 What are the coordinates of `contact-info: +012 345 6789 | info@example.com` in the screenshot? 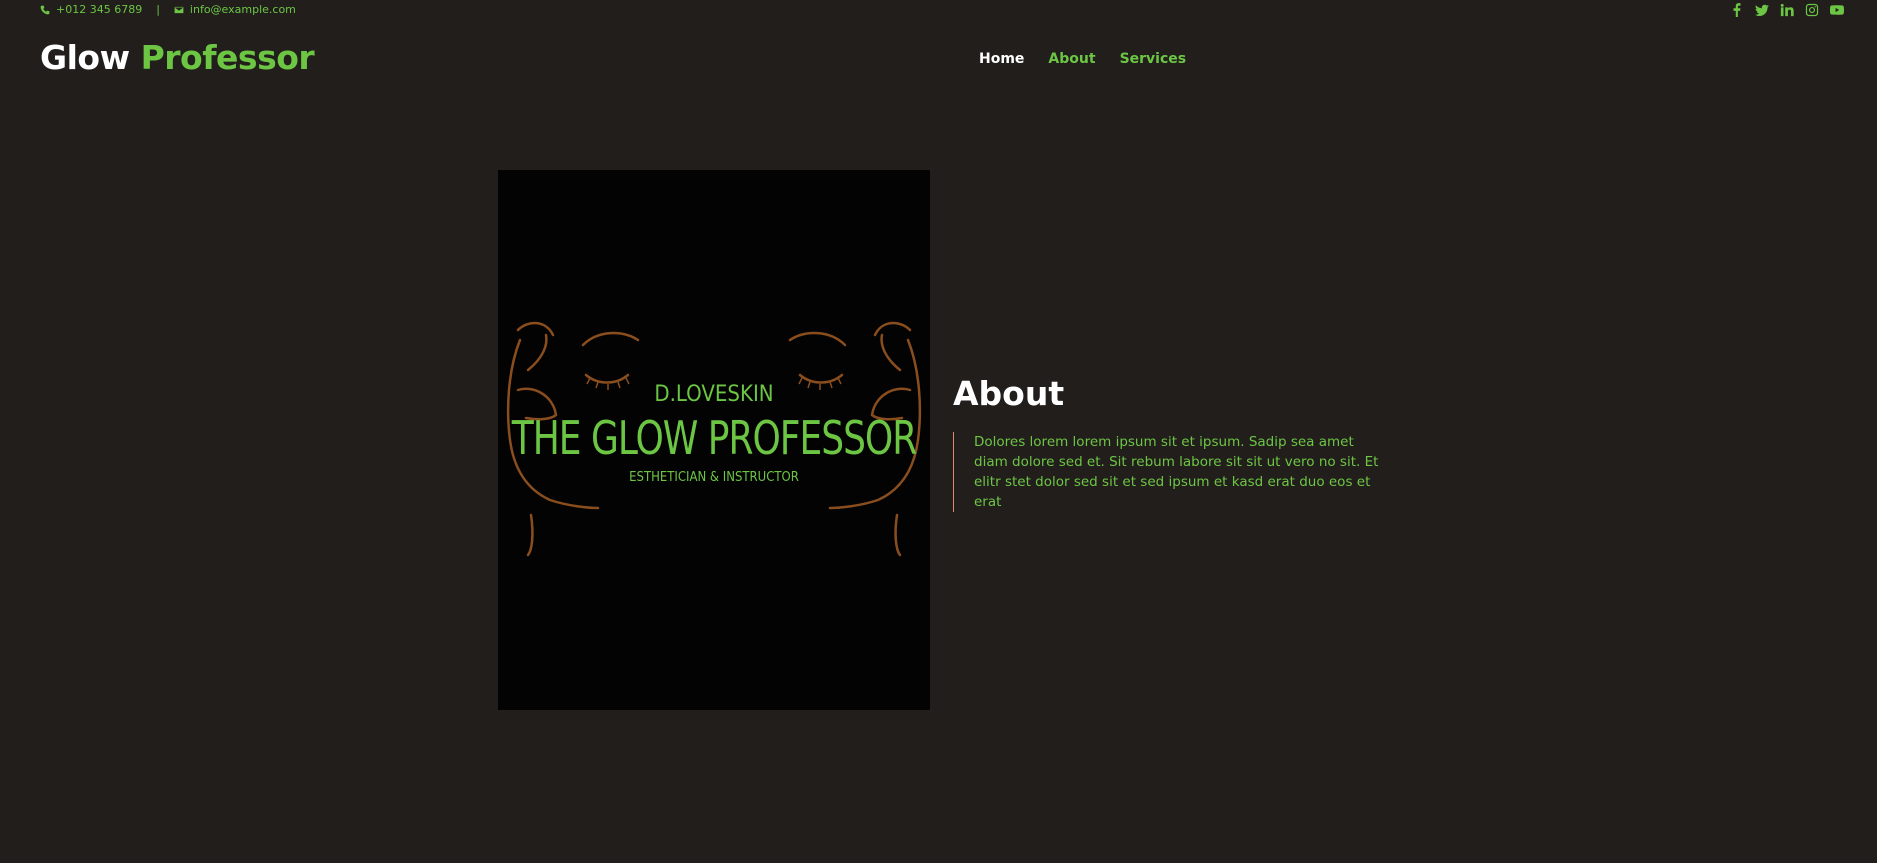 It's located at (168, 9).